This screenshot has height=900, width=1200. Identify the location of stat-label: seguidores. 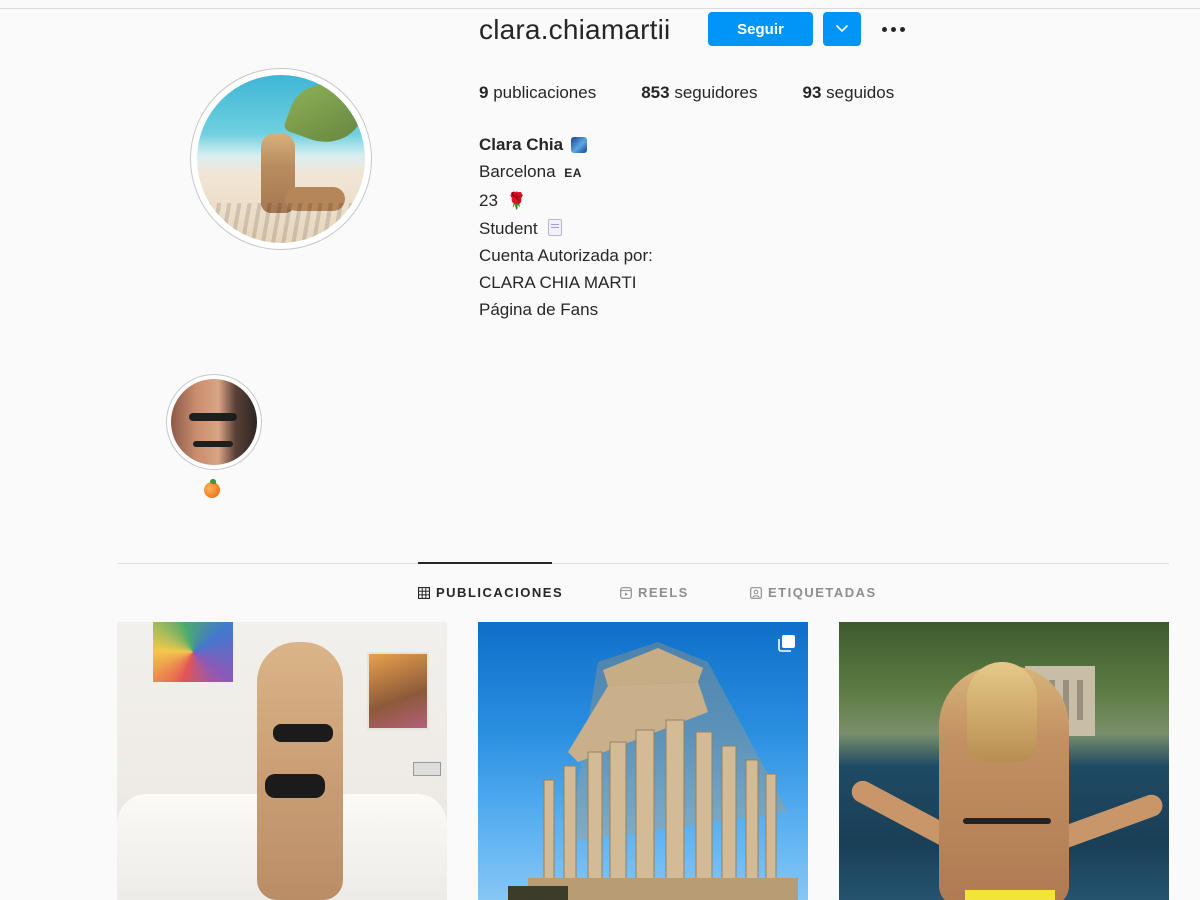
(716, 92).